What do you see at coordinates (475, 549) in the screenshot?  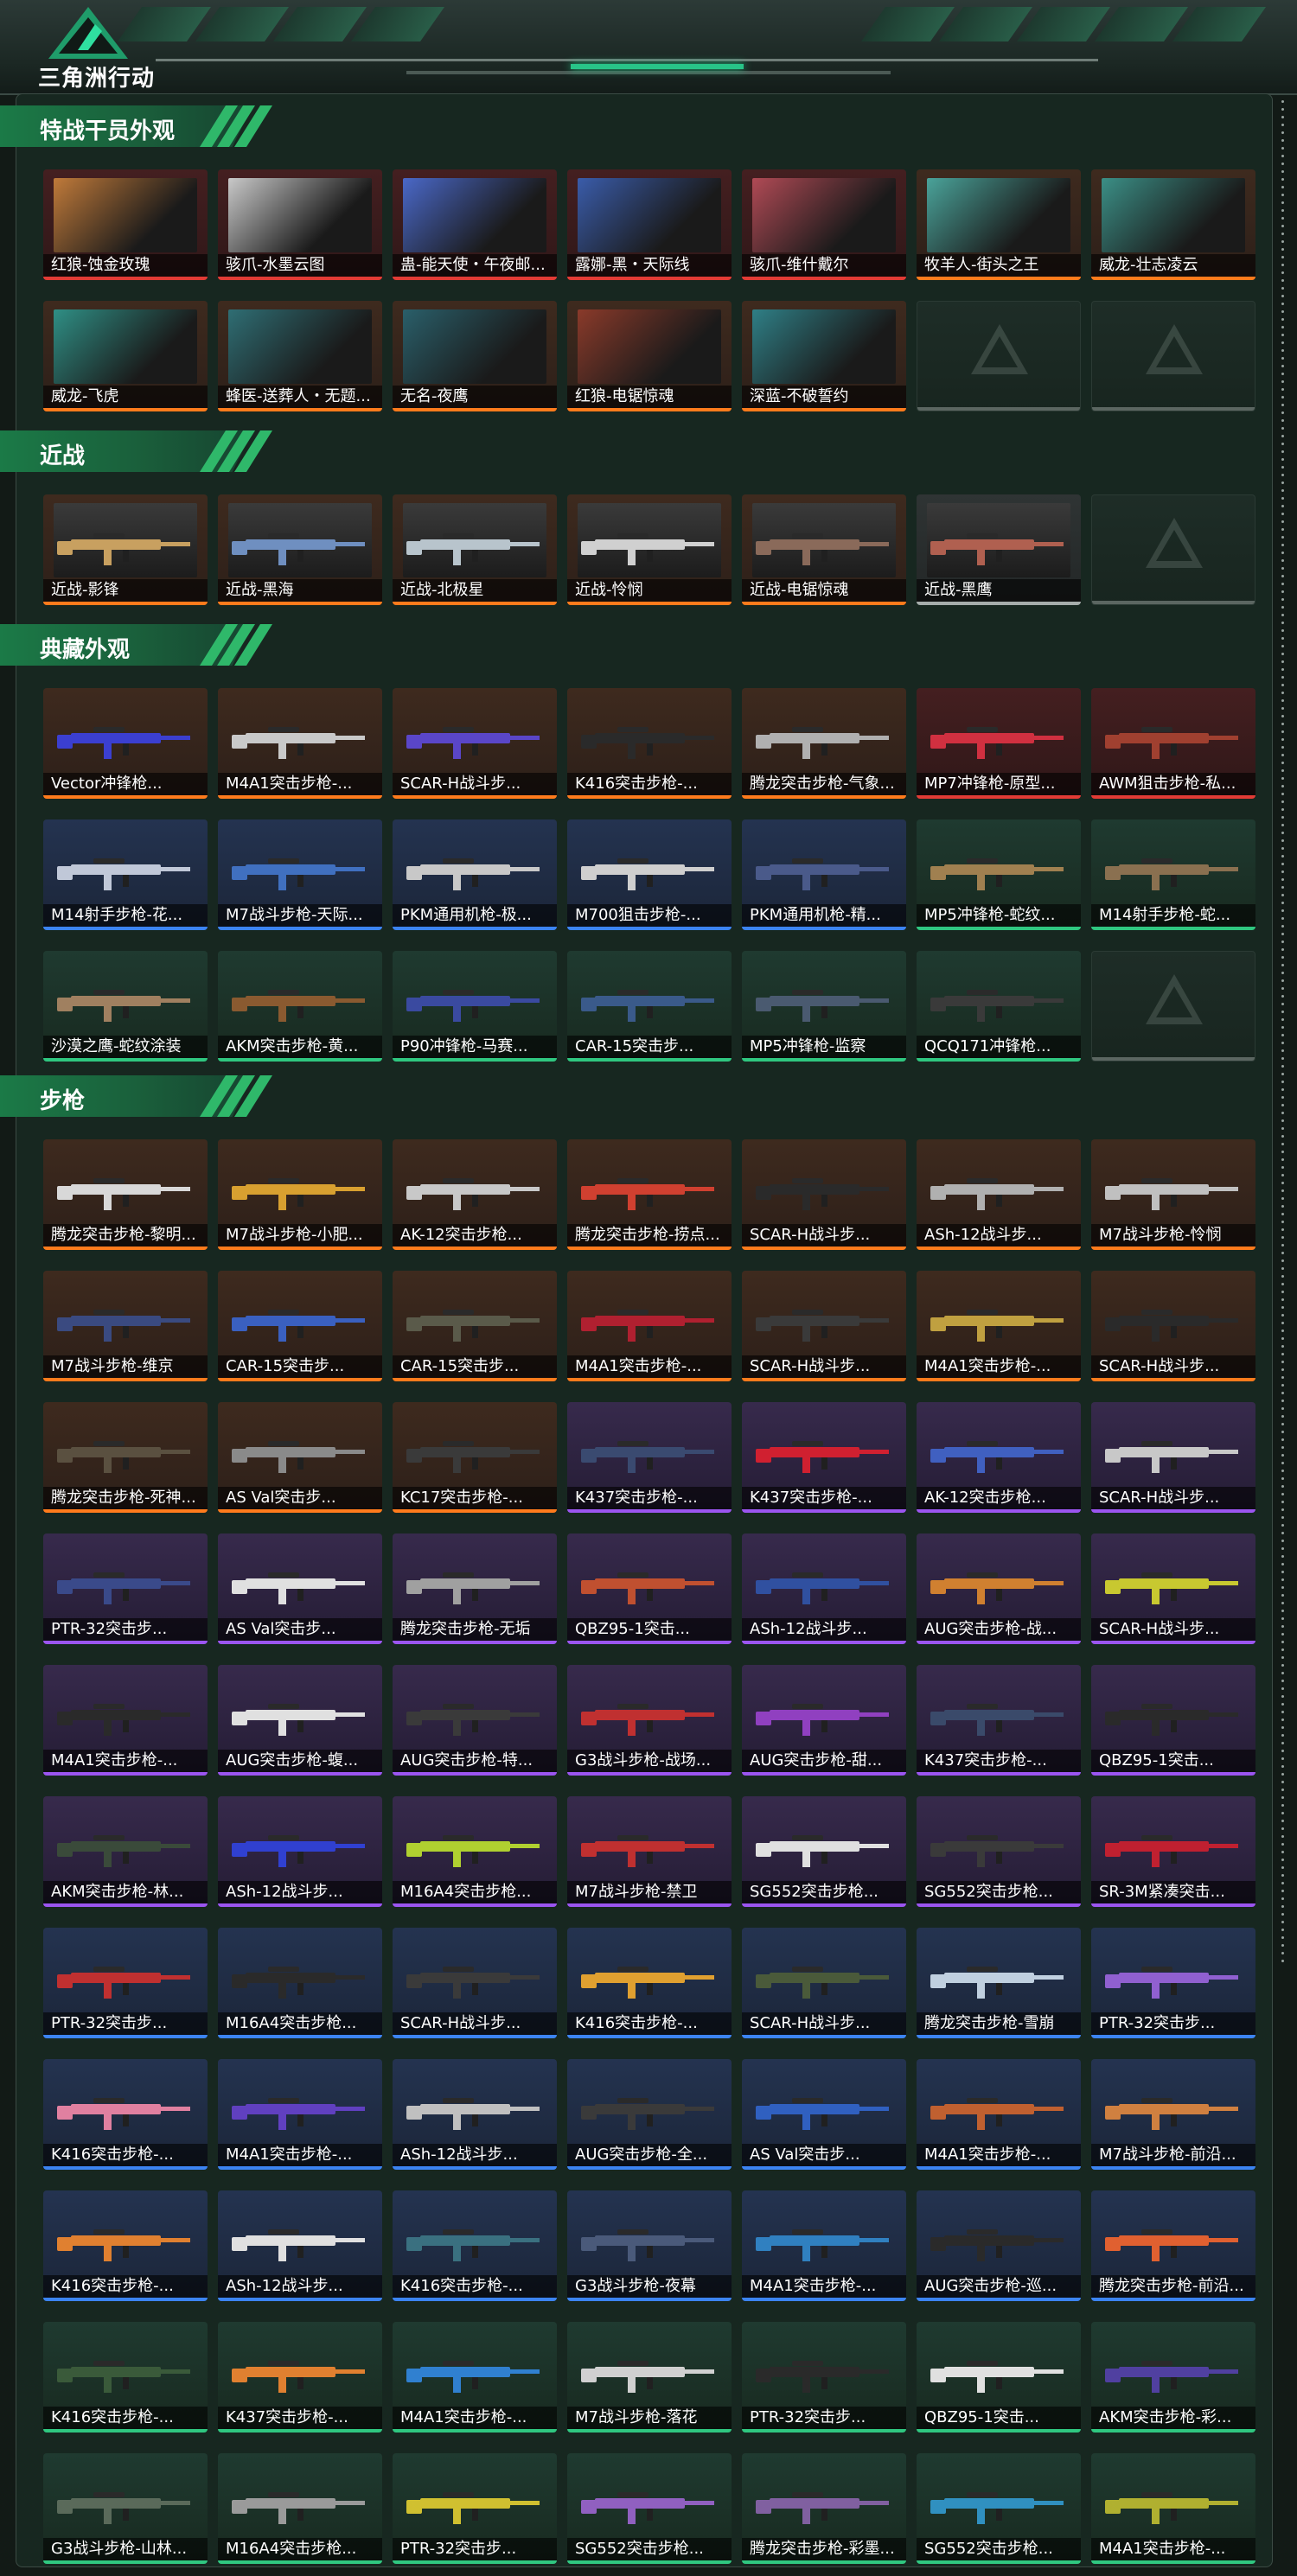 I see `item-card: 近战-北极星` at bounding box center [475, 549].